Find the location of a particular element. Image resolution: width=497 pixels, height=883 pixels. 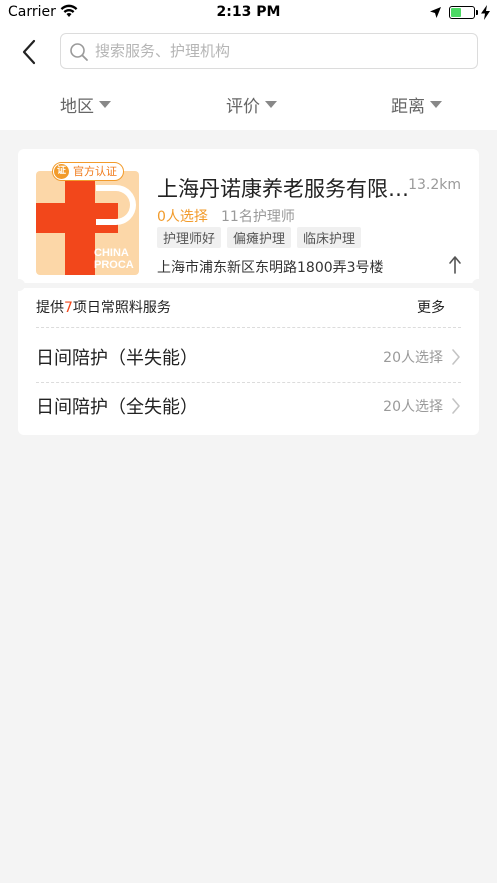

service-item: 日间陪护（全失能） 20人选择 is located at coordinates (248, 407).